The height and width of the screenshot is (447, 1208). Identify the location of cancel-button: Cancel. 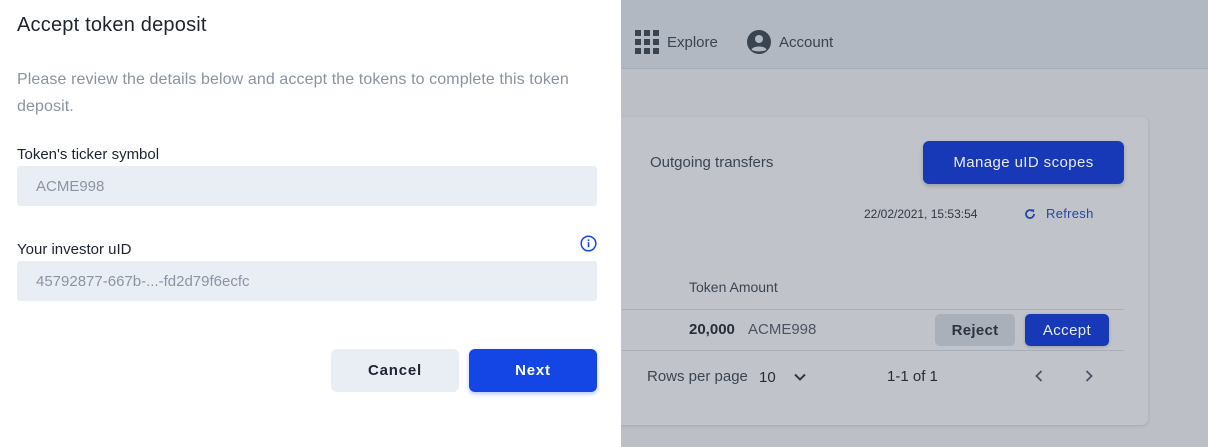
(395, 370).